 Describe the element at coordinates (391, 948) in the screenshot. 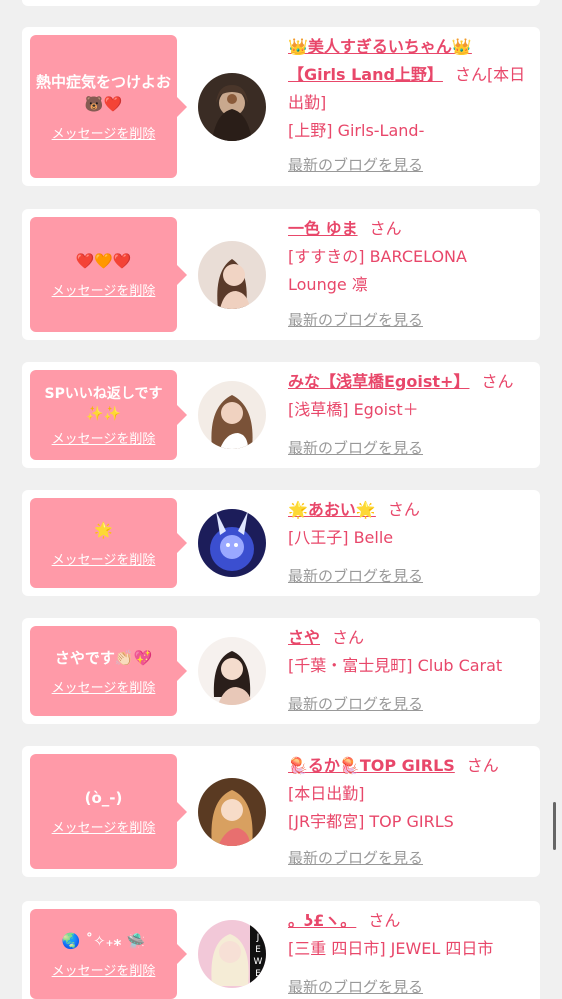

I see `shop-detail: [三重 四日市] JEWEL 四日市` at that location.